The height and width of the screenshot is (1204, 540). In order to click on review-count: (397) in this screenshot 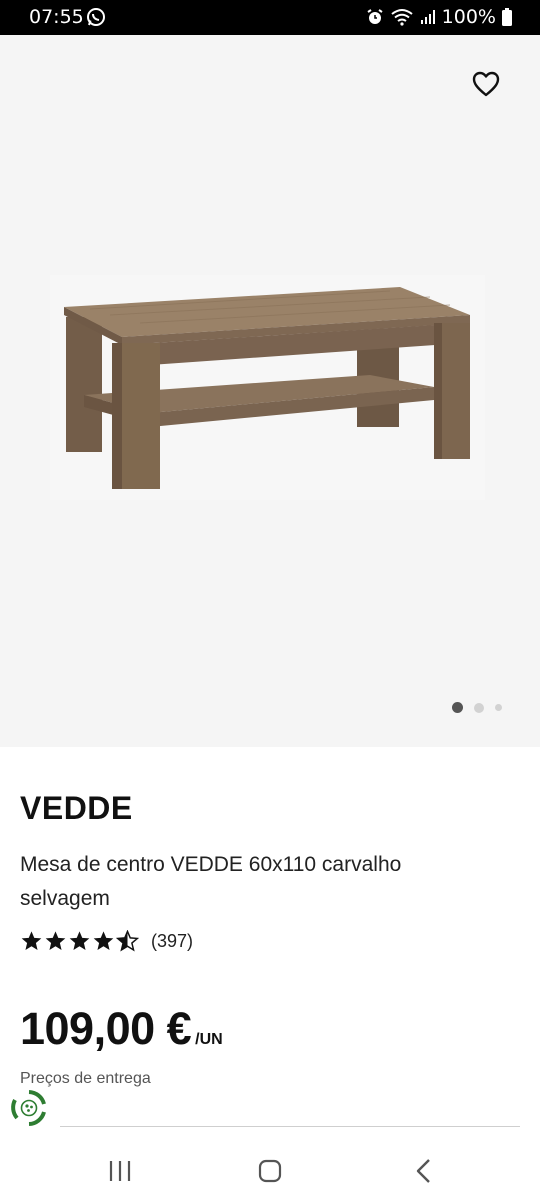, I will do `click(172, 940)`.